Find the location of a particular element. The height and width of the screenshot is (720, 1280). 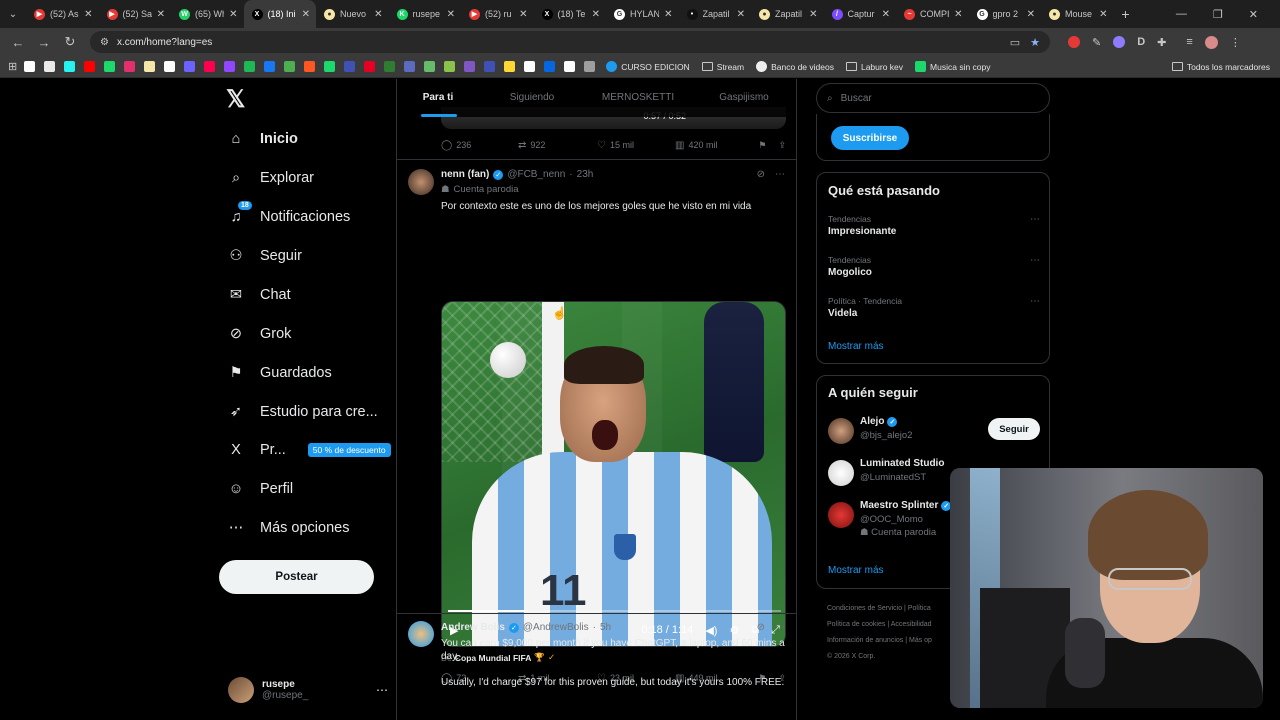

bookmark-link: Musica sin copy is located at coordinates (953, 66).